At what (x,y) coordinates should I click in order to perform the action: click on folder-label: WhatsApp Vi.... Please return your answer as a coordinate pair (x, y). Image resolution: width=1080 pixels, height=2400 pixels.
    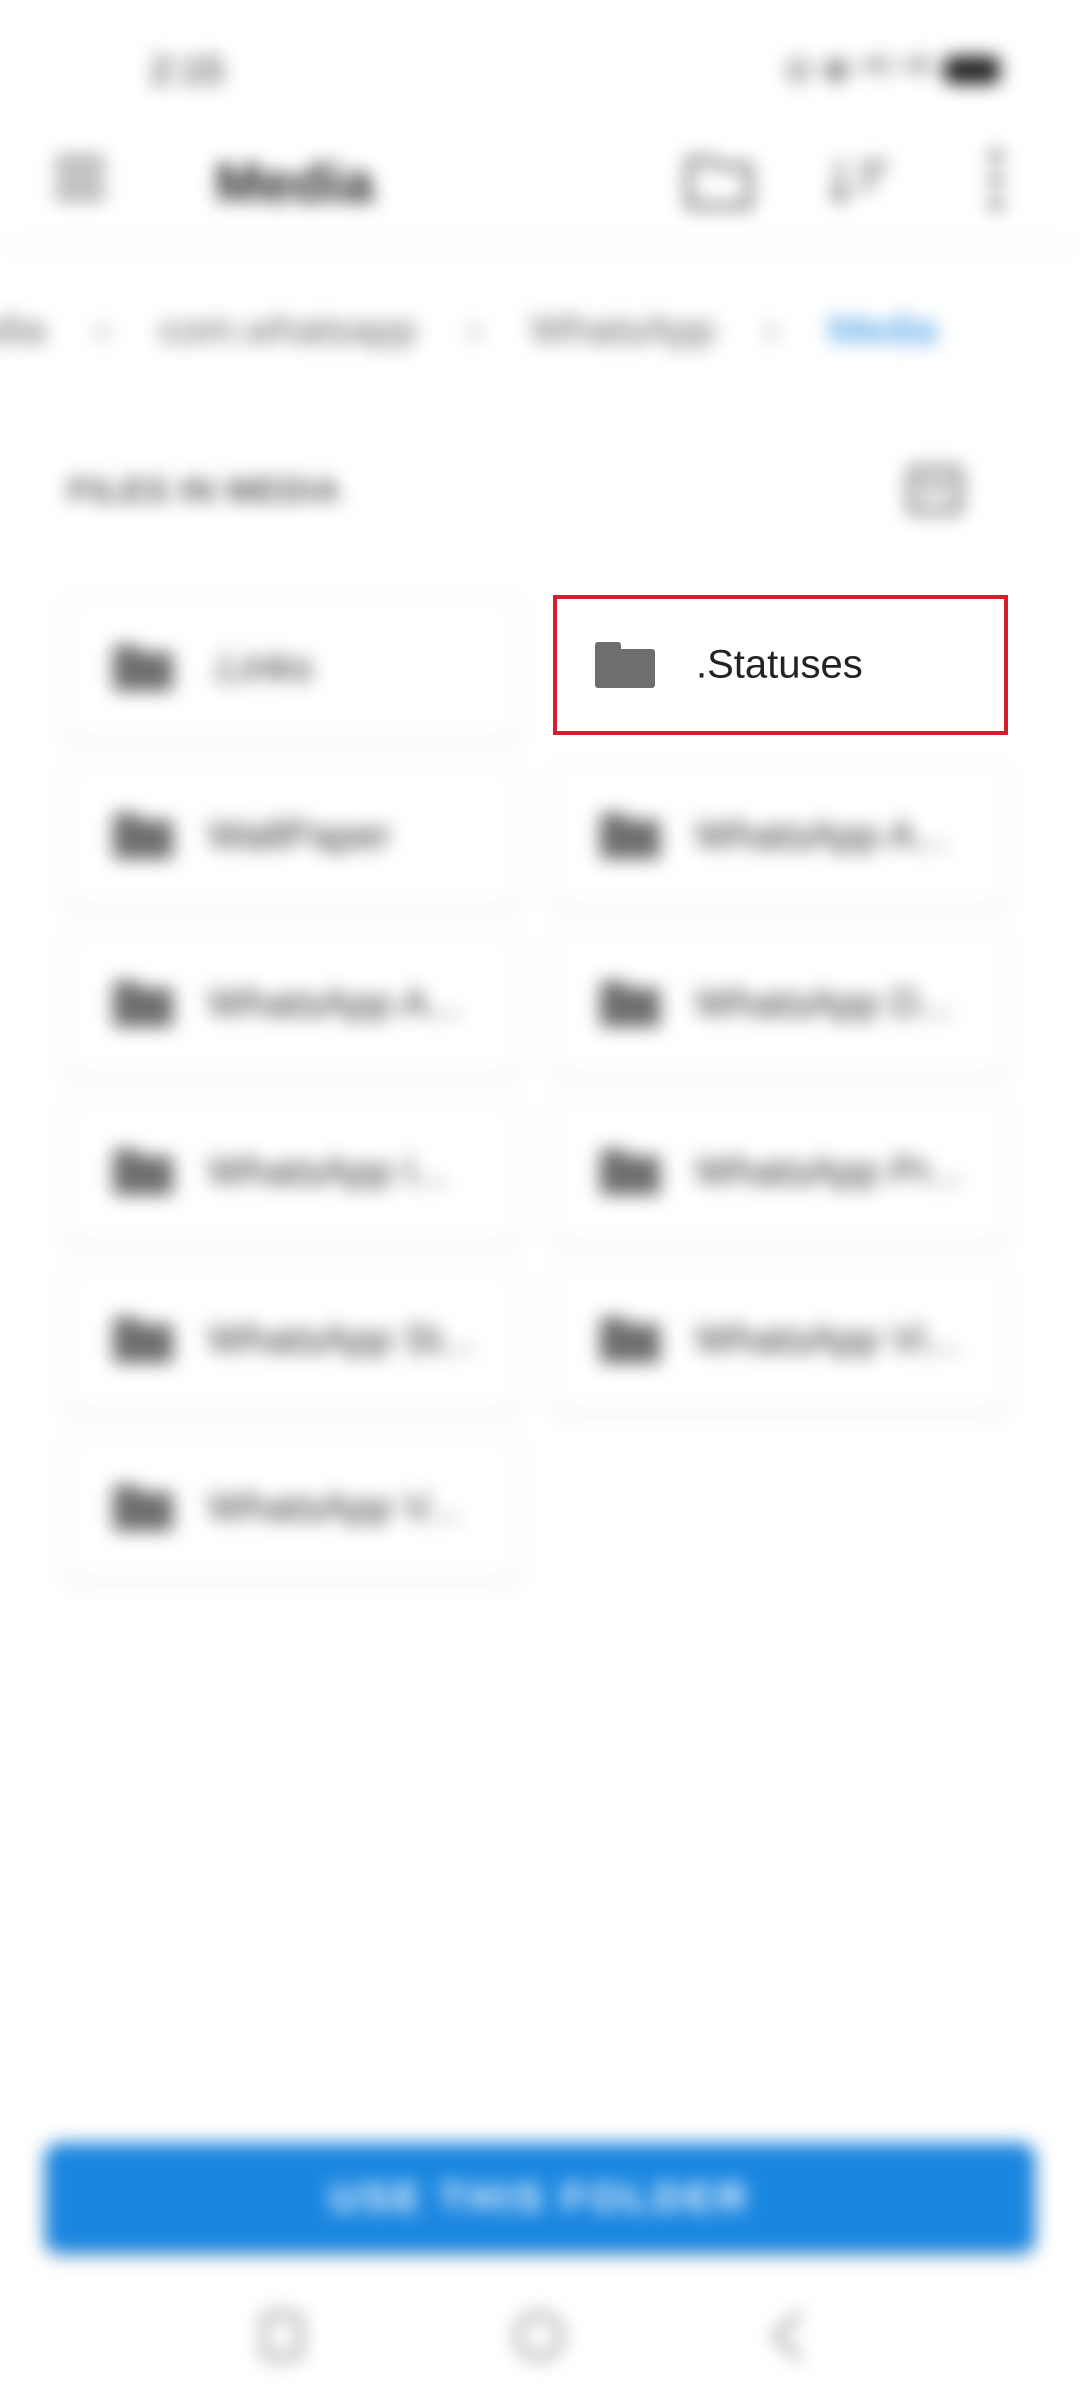
    Looking at the image, I should click on (827, 1339).